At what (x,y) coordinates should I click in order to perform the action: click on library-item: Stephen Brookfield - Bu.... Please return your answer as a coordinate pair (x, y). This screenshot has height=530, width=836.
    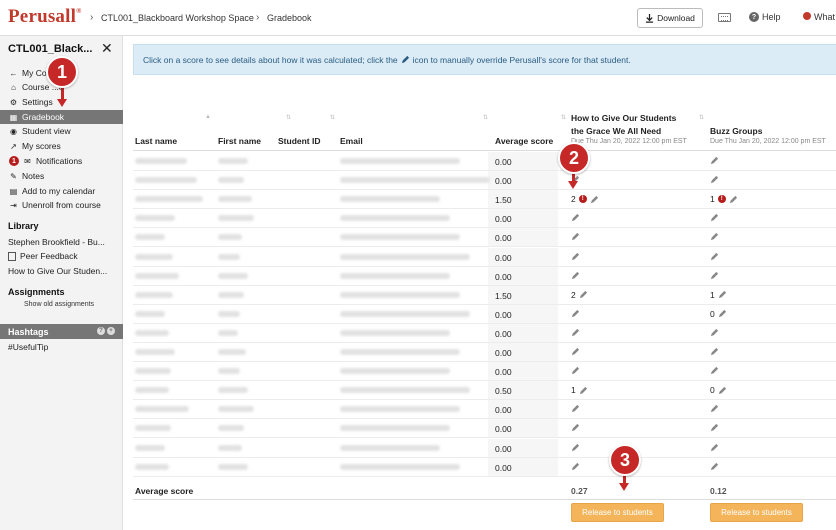
    Looking at the image, I should click on (64, 242).